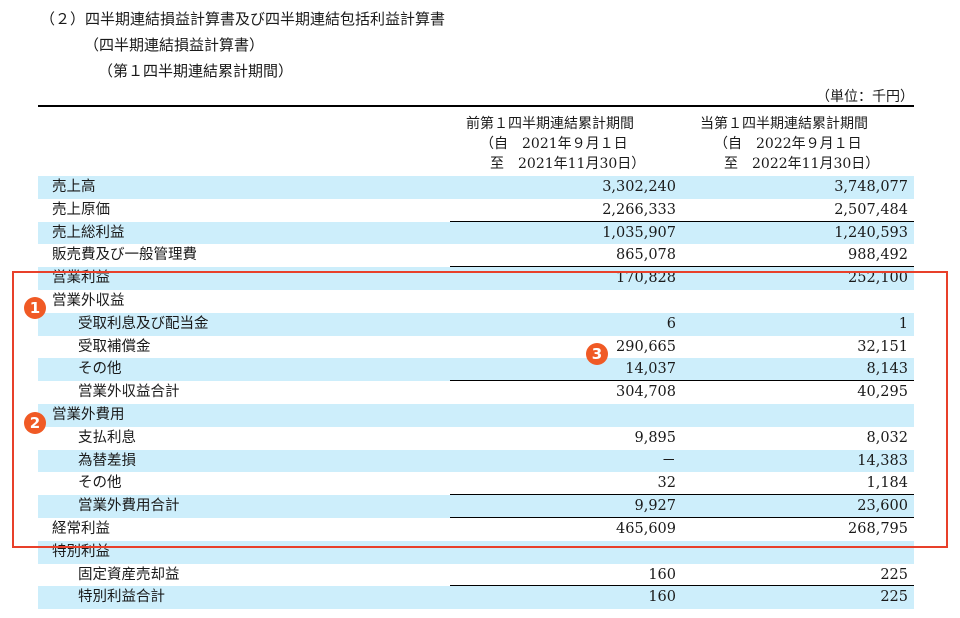 This screenshot has height=618, width=960. What do you see at coordinates (639, 232) in the screenshot?
I see `row-value-prev: 1,035,907` at bounding box center [639, 232].